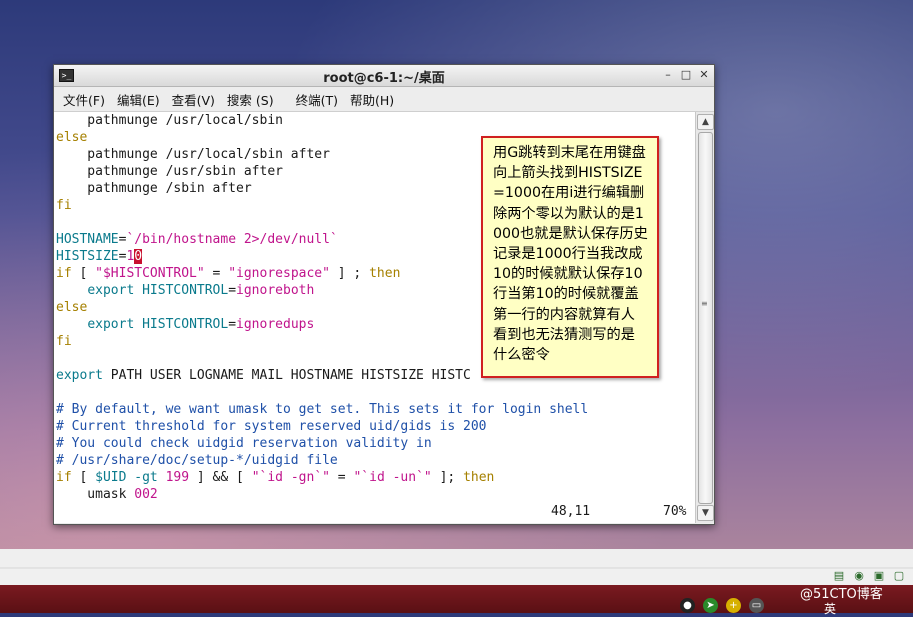 The height and width of the screenshot is (617, 913). Describe the element at coordinates (710, 605) in the screenshot. I see `arrow-icon: ➤` at that location.